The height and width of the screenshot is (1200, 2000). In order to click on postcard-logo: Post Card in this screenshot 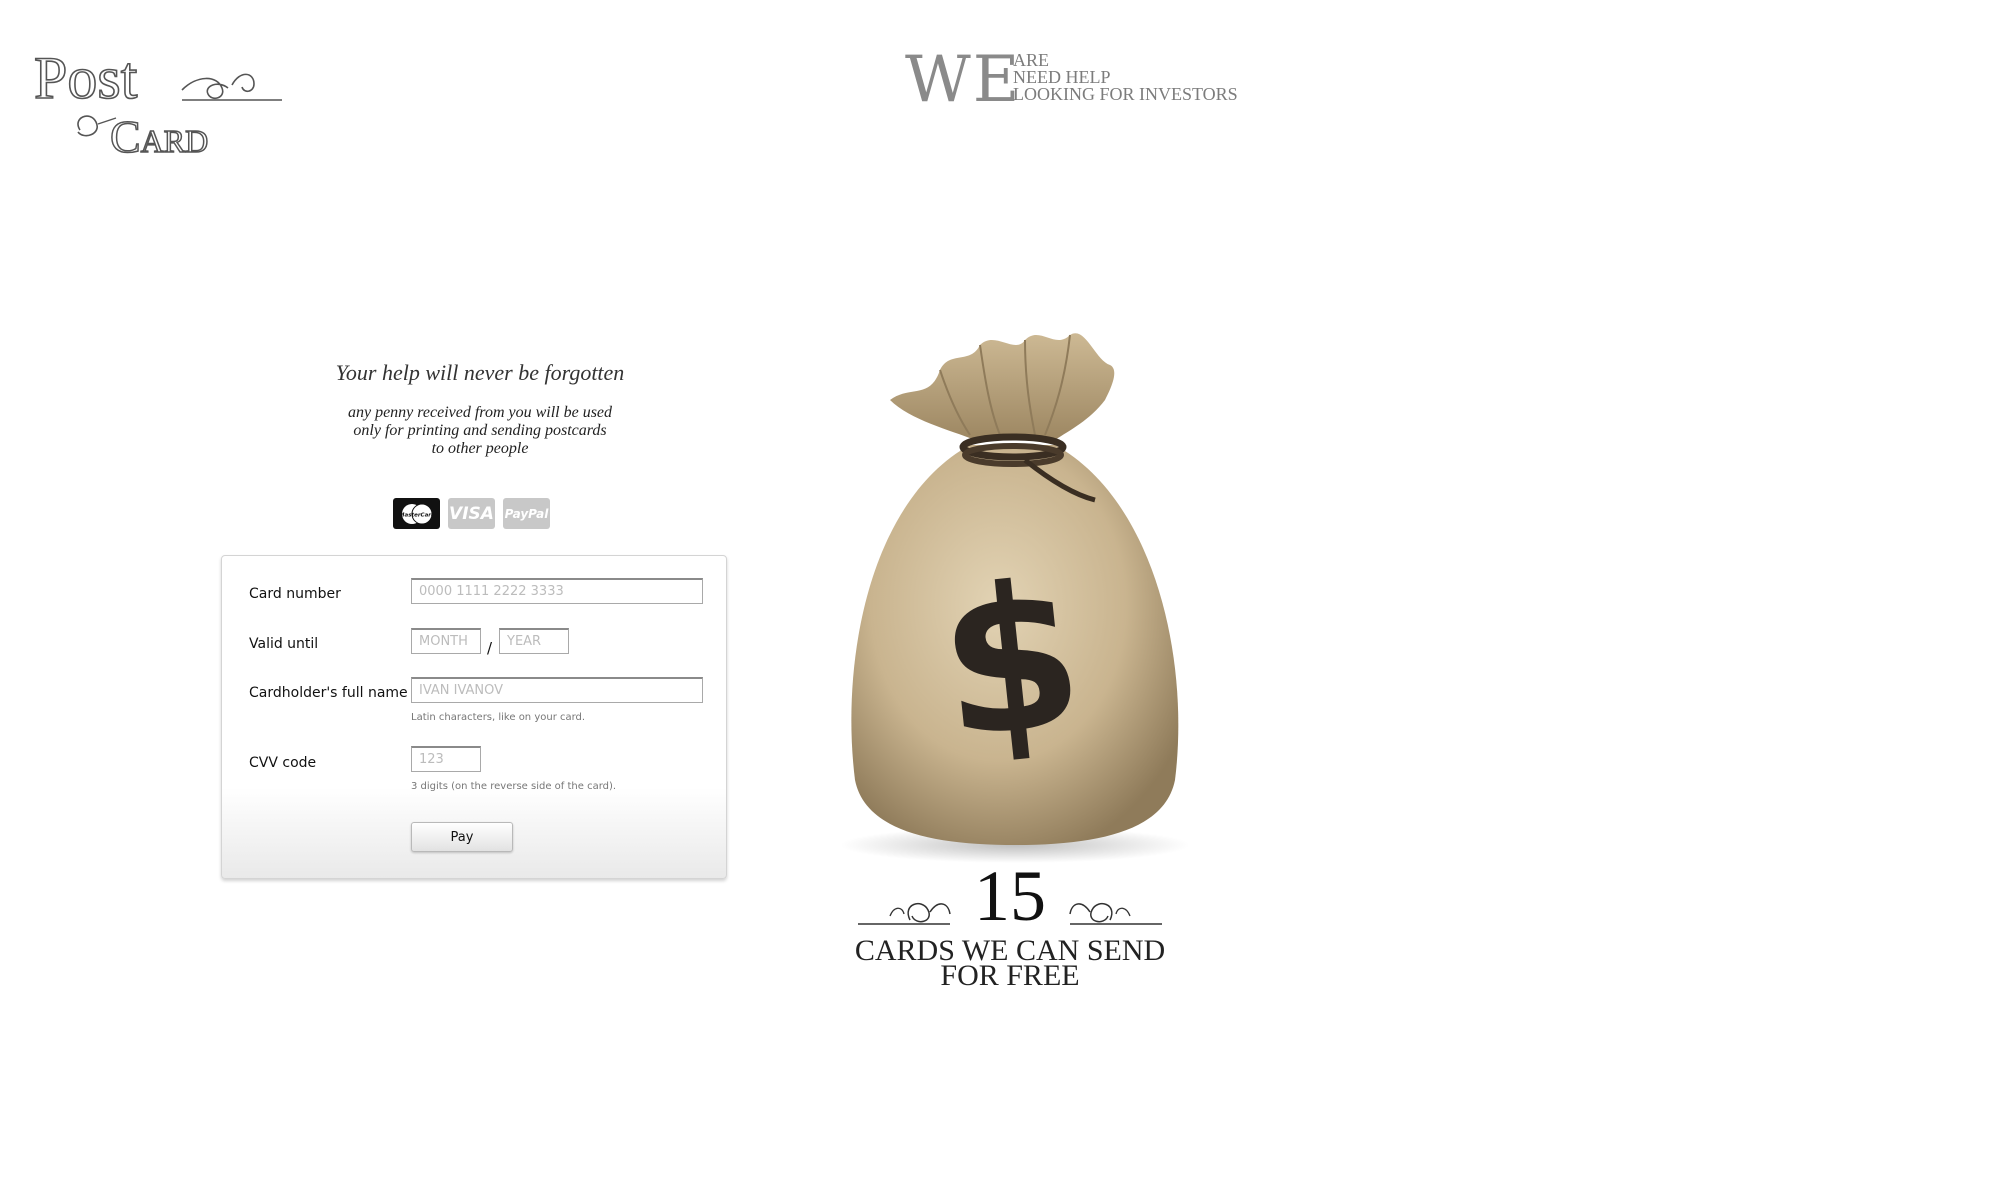, I will do `click(162, 102)`.